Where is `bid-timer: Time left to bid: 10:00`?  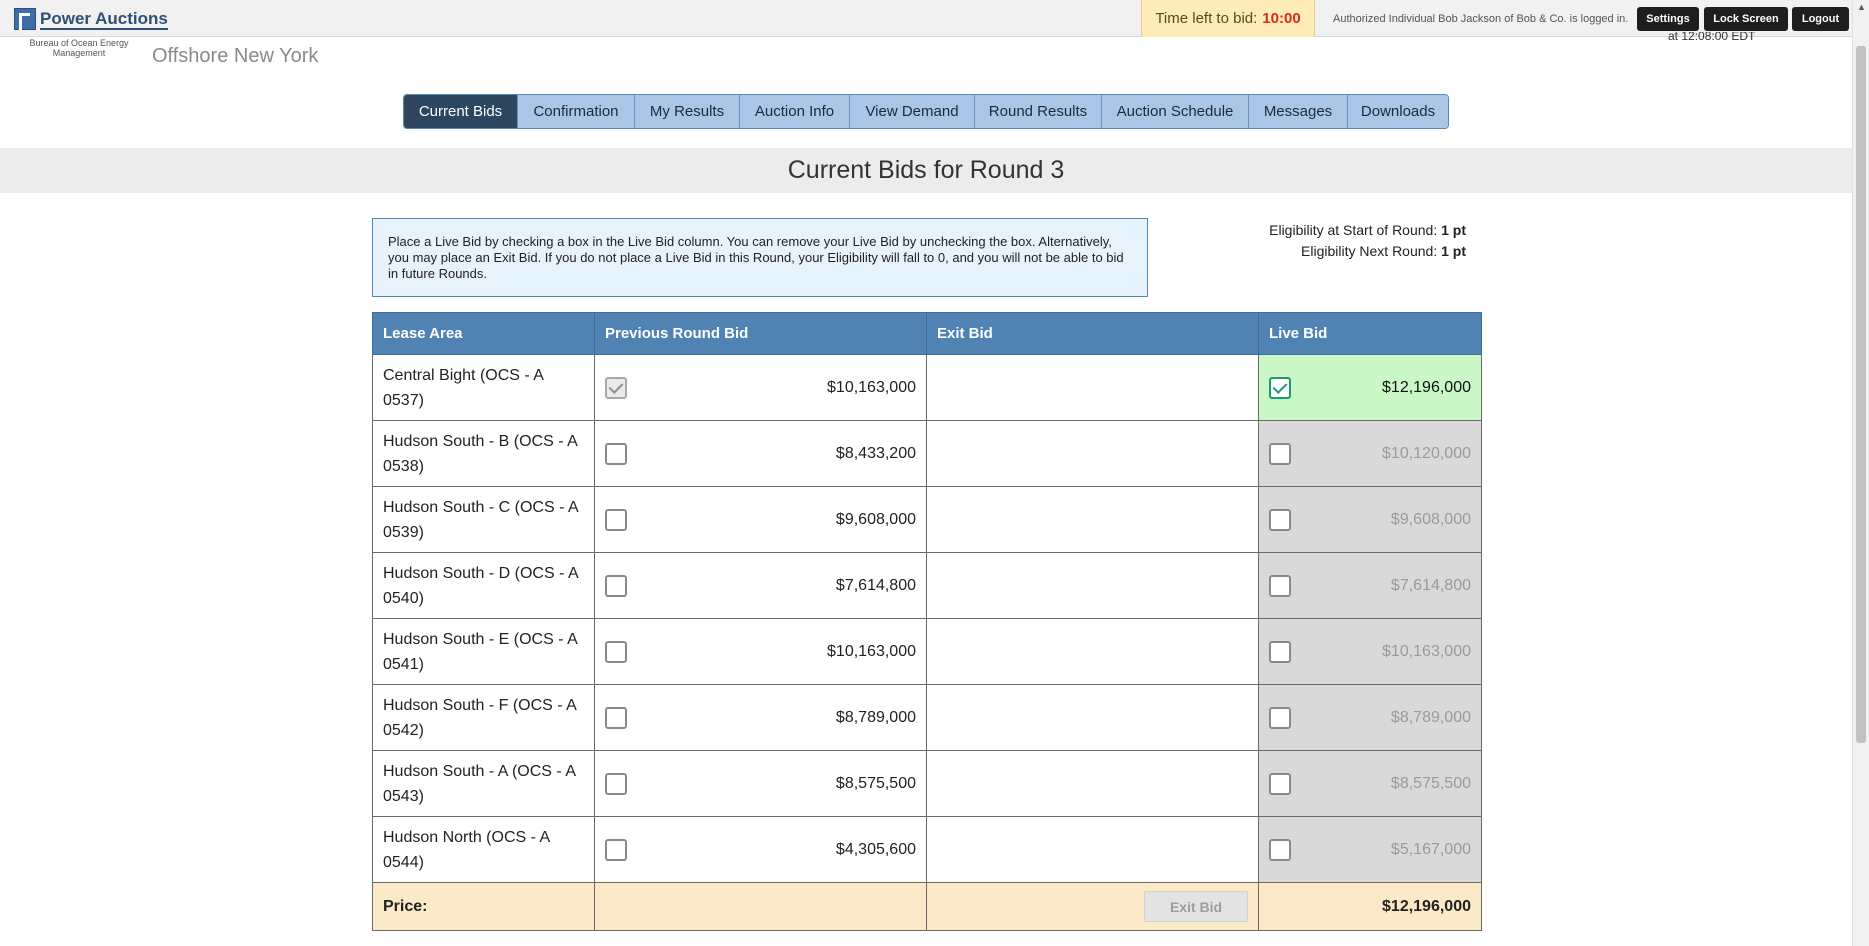 bid-timer: Time left to bid: 10:00 is located at coordinates (1228, 18).